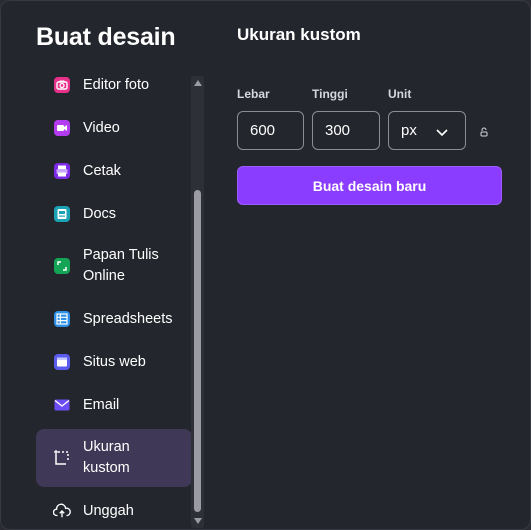 The height and width of the screenshot is (530, 531). What do you see at coordinates (106, 457) in the screenshot?
I see `menu-item-label: Ukuran kustom` at bounding box center [106, 457].